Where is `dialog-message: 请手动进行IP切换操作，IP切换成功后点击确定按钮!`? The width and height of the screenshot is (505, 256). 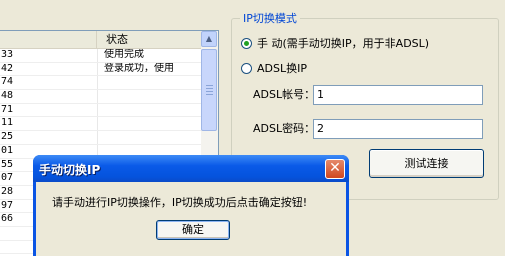 dialog-message: 请手动进行IP切换操作，IP切换成功后点击确定按钮! is located at coordinates (180, 202).